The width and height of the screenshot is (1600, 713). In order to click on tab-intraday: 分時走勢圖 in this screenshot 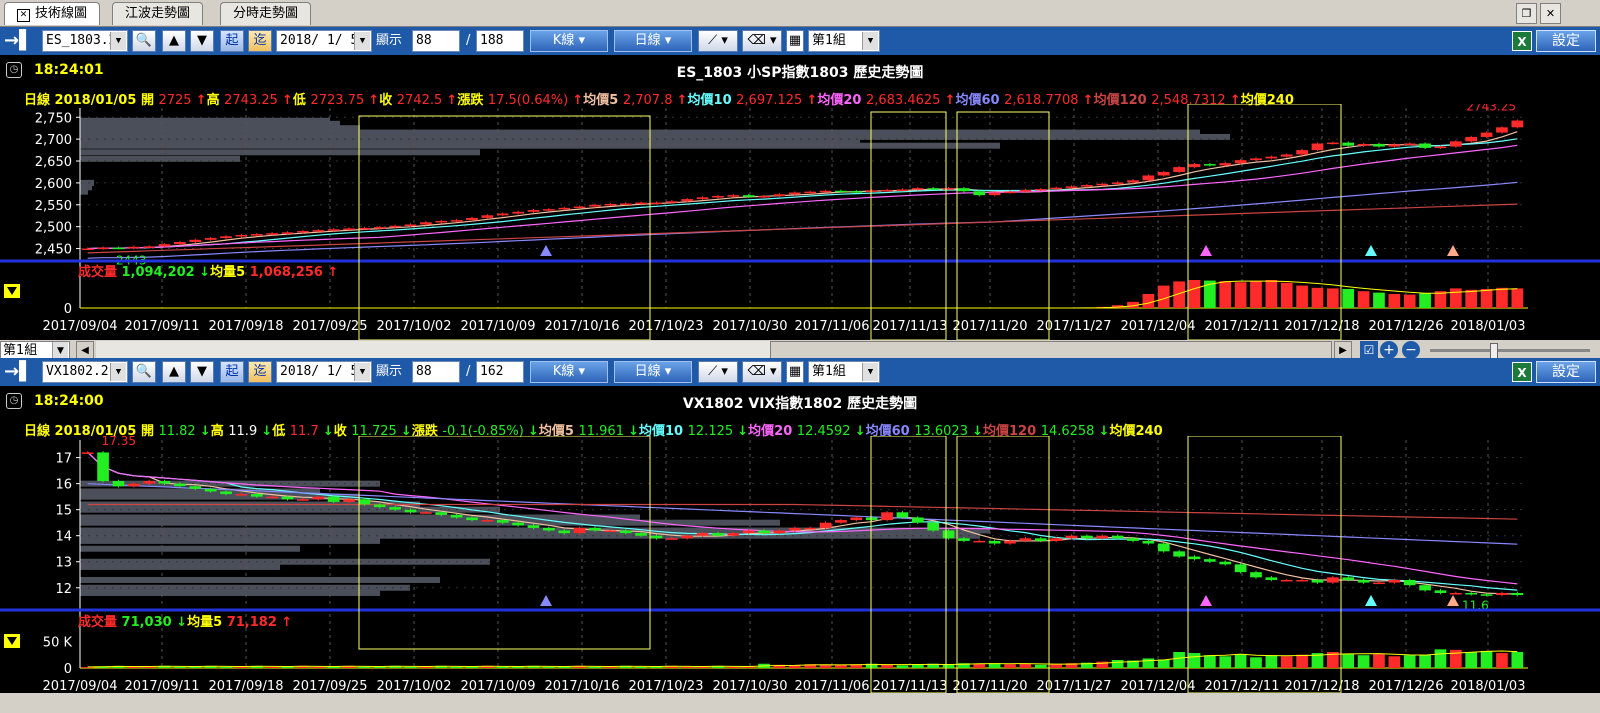, I will do `click(266, 13)`.